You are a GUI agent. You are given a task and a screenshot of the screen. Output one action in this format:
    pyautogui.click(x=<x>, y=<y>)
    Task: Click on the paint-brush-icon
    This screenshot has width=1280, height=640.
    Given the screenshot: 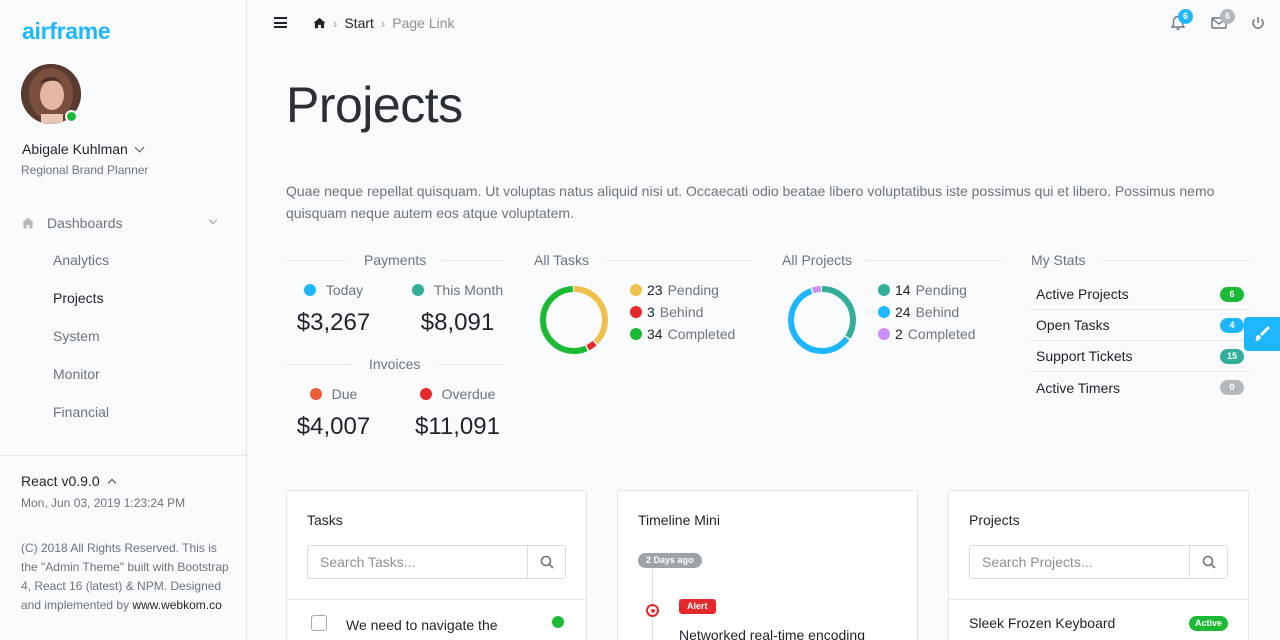 What is the action you would take?
    pyautogui.click(x=1262, y=333)
    